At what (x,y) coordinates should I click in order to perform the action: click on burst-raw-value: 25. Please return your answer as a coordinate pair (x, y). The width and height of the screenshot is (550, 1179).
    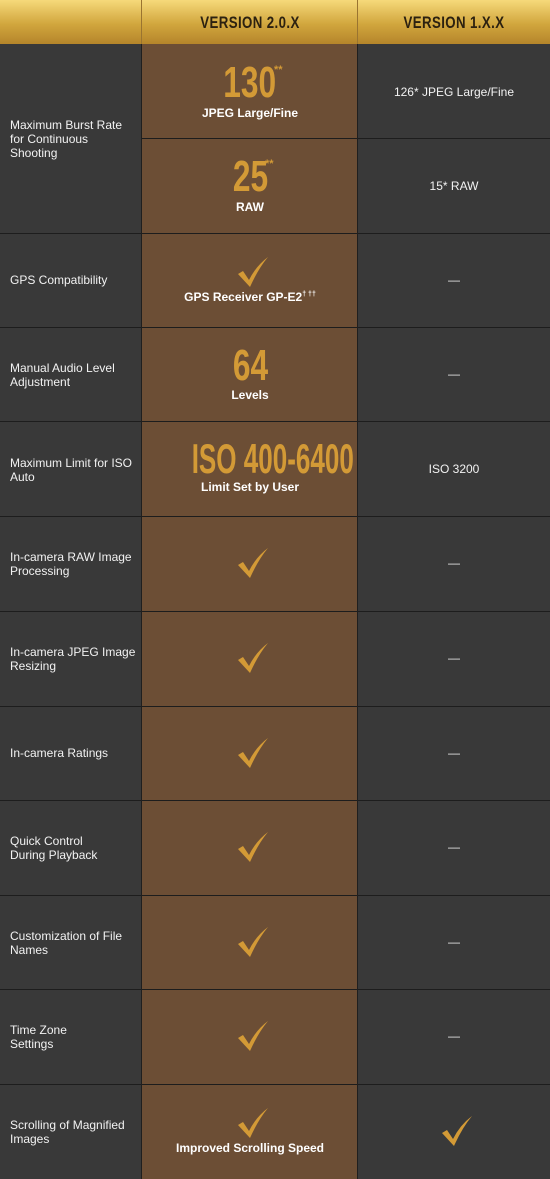
    Looking at the image, I should click on (250, 176).